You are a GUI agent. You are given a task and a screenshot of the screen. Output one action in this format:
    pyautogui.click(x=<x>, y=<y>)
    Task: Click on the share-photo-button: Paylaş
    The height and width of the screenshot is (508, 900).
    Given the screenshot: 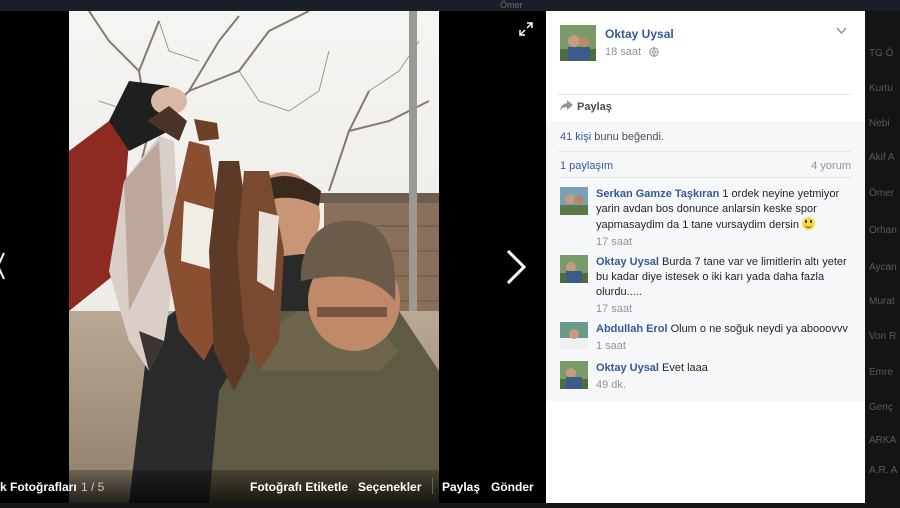 What is the action you would take?
    pyautogui.click(x=461, y=487)
    